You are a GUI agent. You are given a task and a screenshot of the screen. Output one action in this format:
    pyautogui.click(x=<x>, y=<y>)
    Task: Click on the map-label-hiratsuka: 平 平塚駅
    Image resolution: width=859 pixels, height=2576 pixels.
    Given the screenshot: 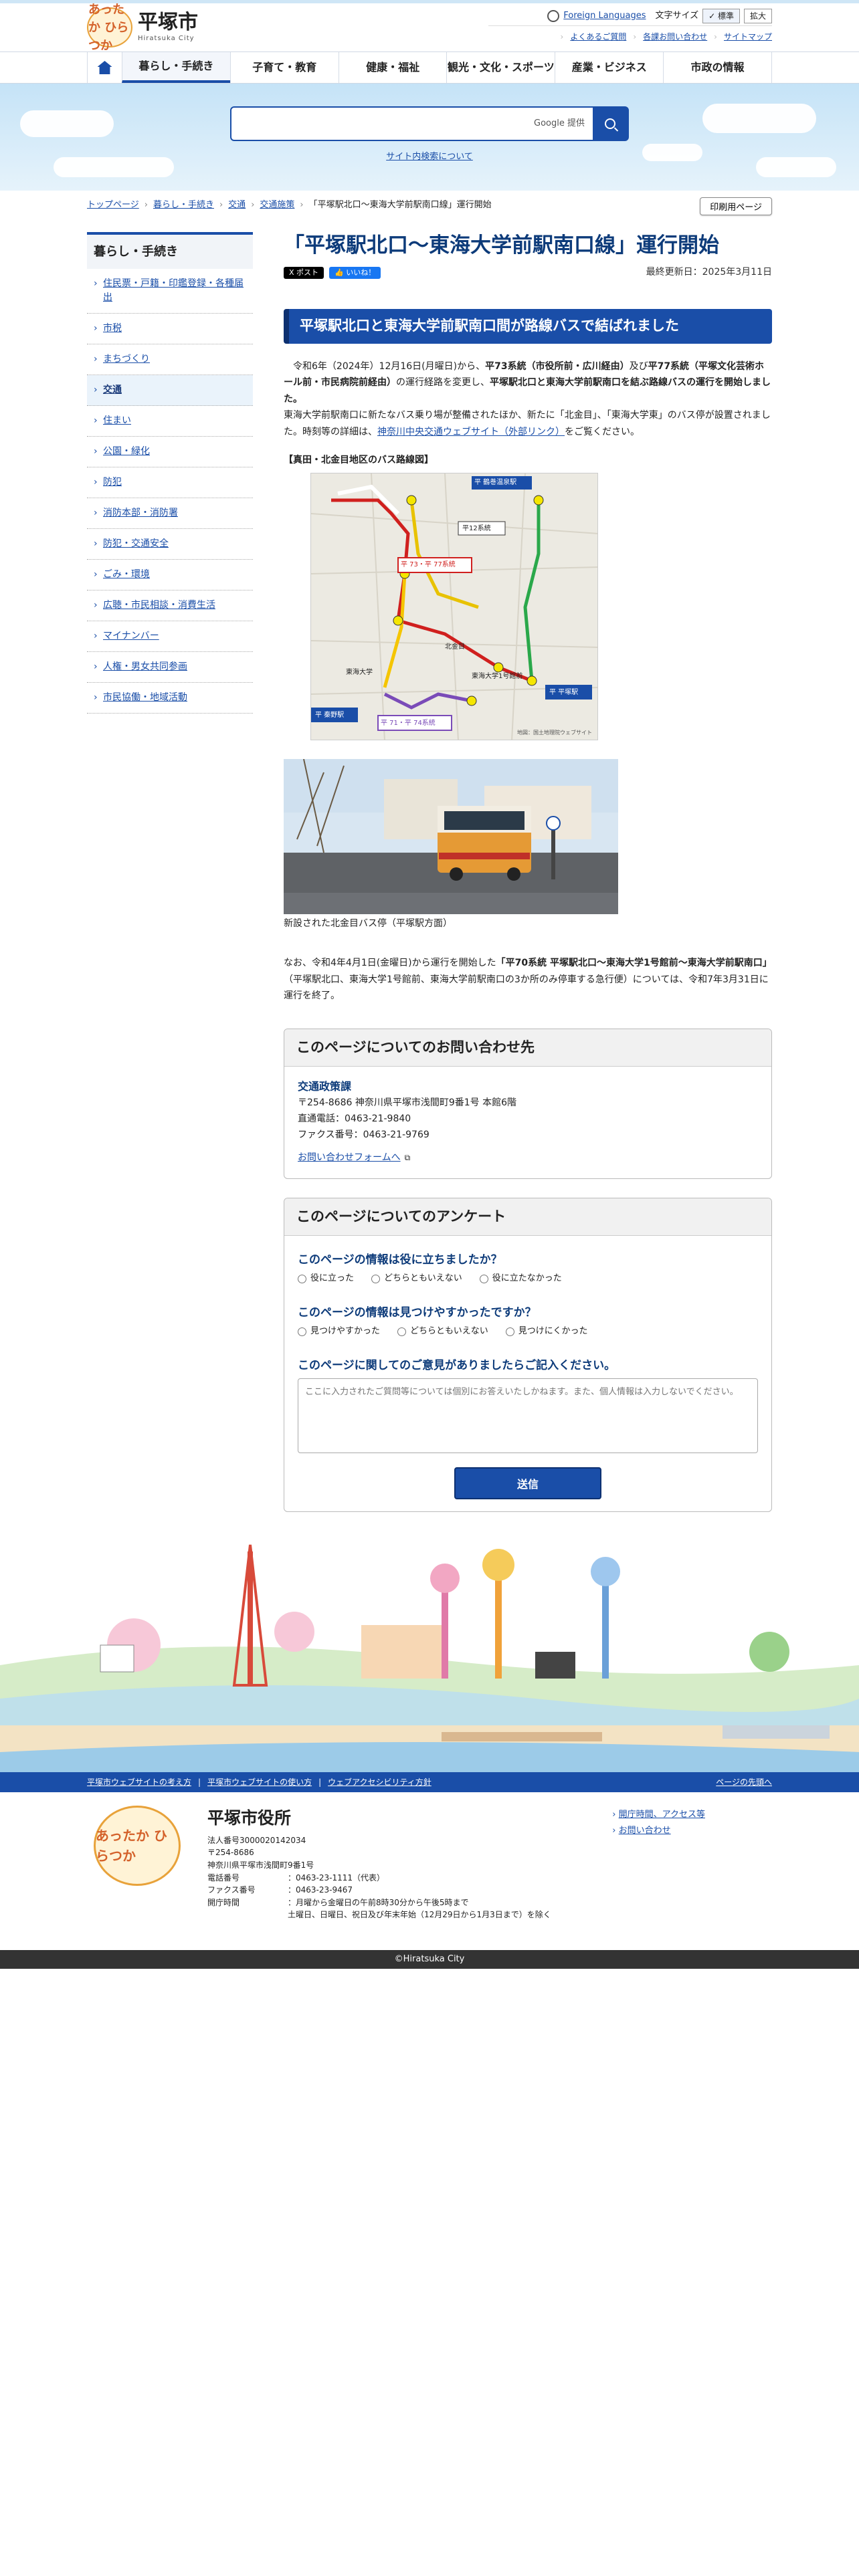 What is the action you would take?
    pyautogui.click(x=564, y=693)
    